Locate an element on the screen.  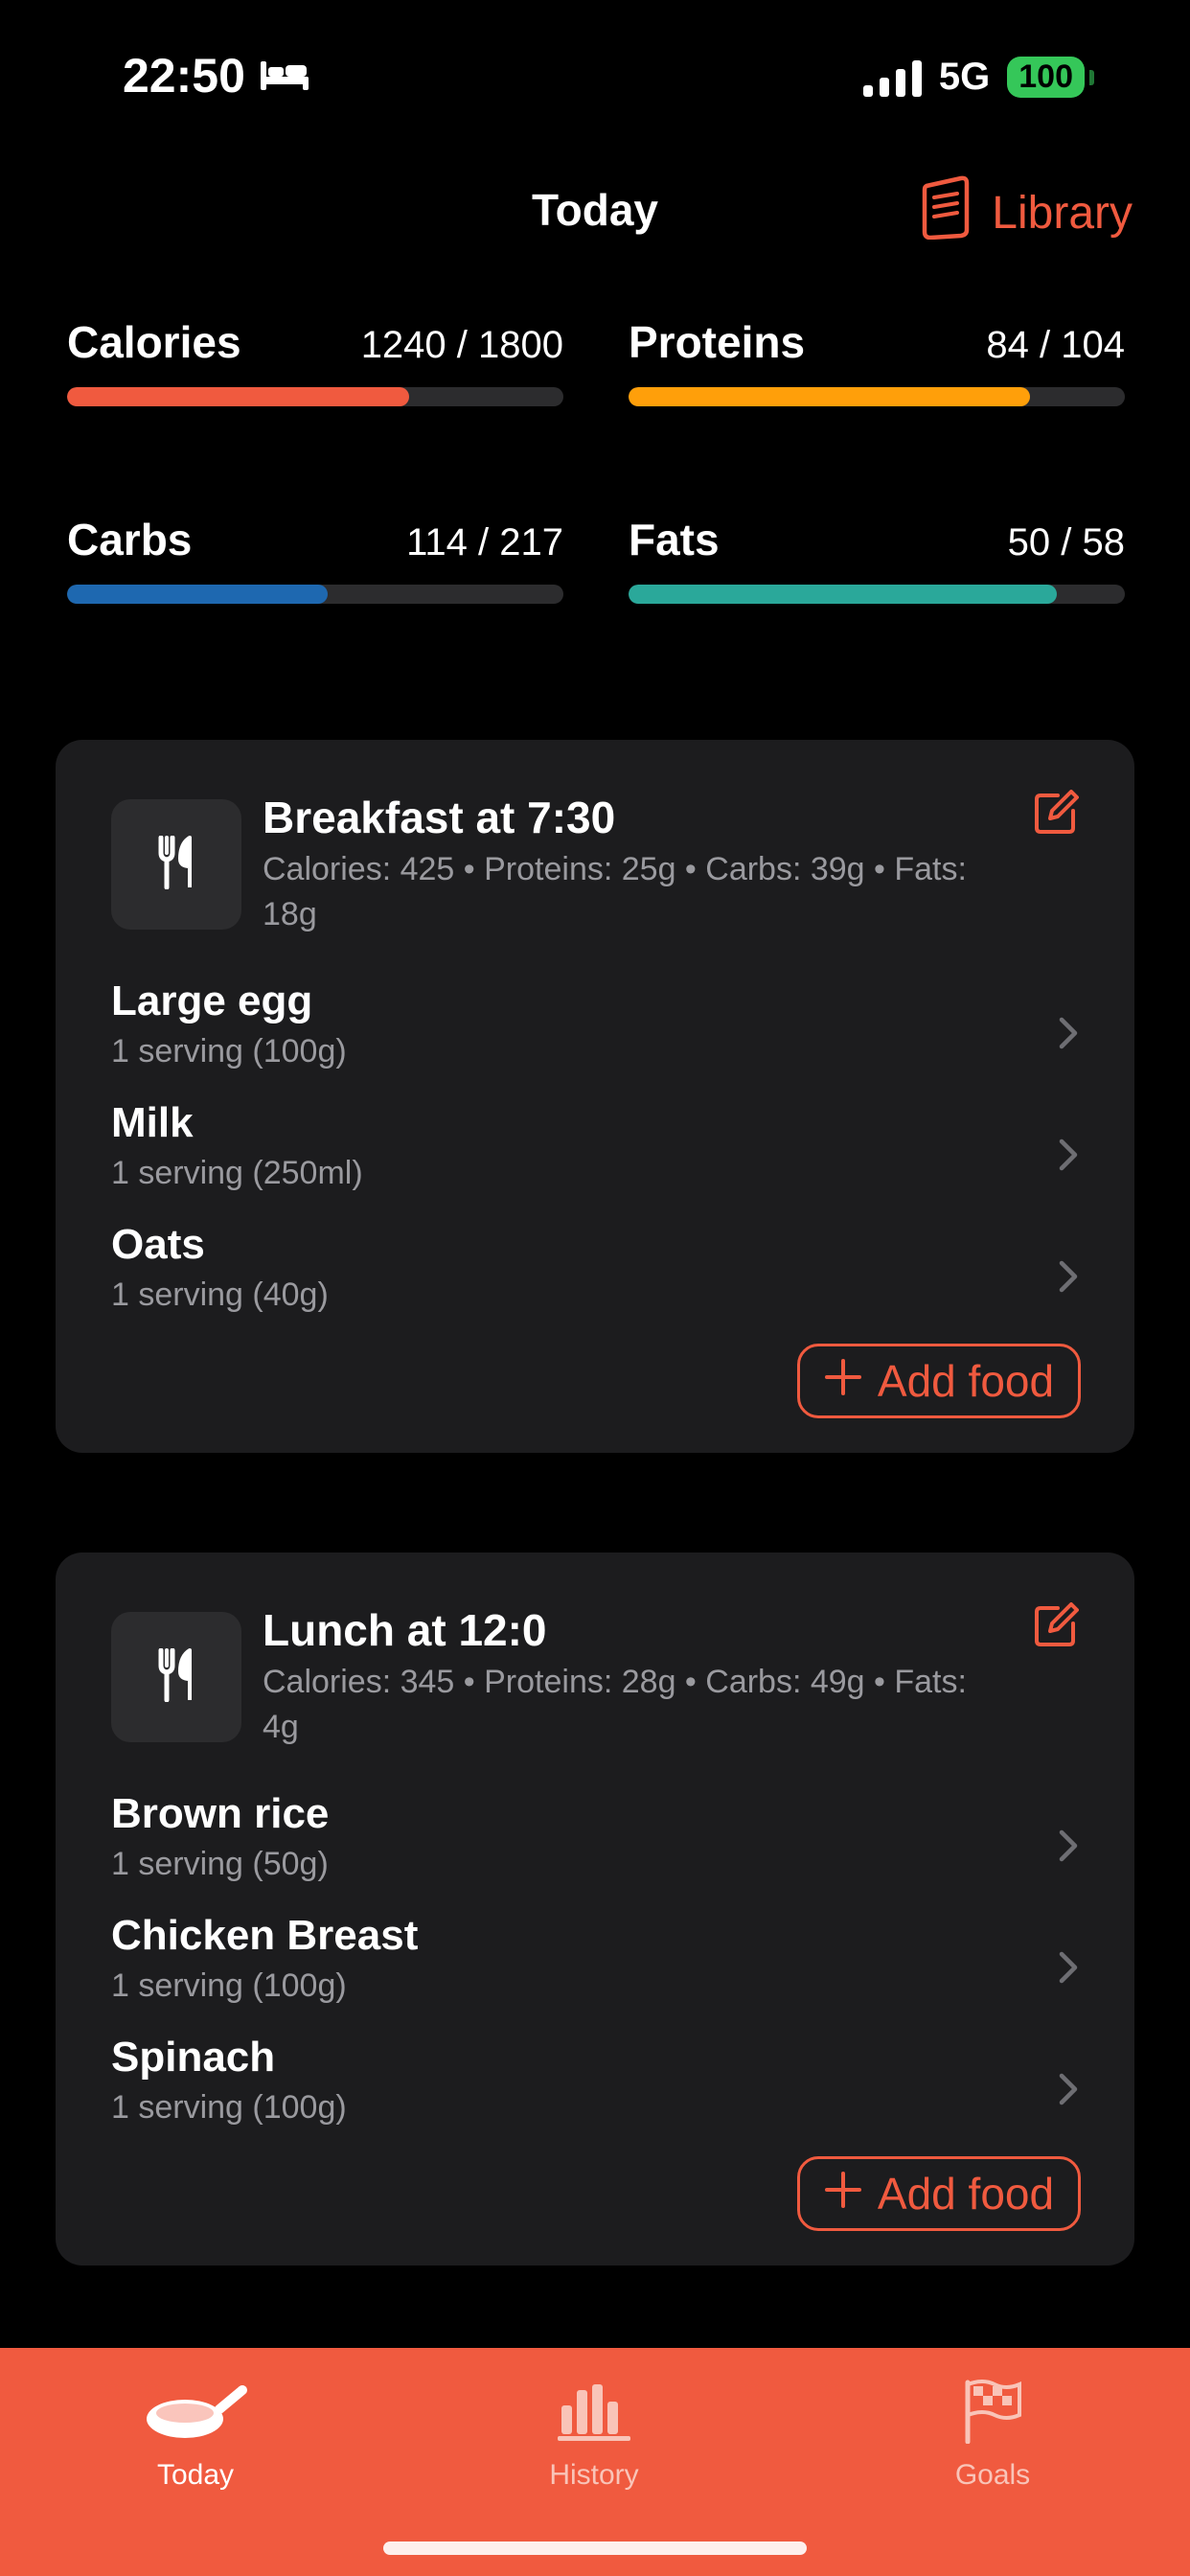
status-time: 22:50 is located at coordinates (217, 76).